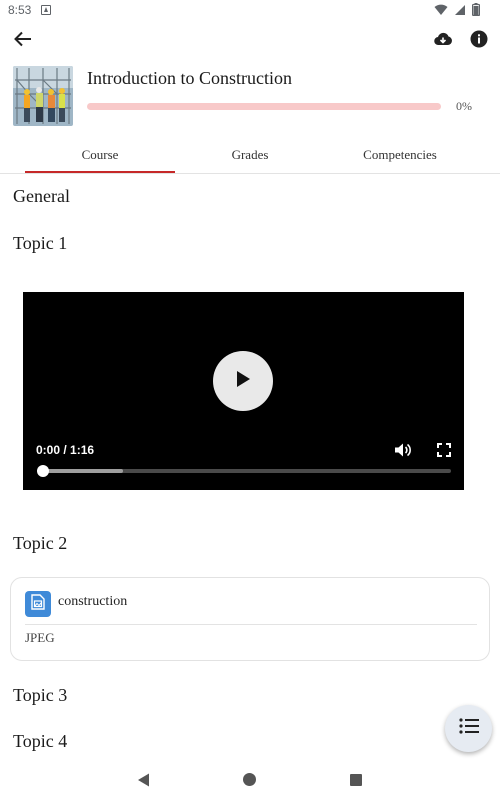 The image size is (500, 800). I want to click on status-bar: 8:53, so click(250, 11).